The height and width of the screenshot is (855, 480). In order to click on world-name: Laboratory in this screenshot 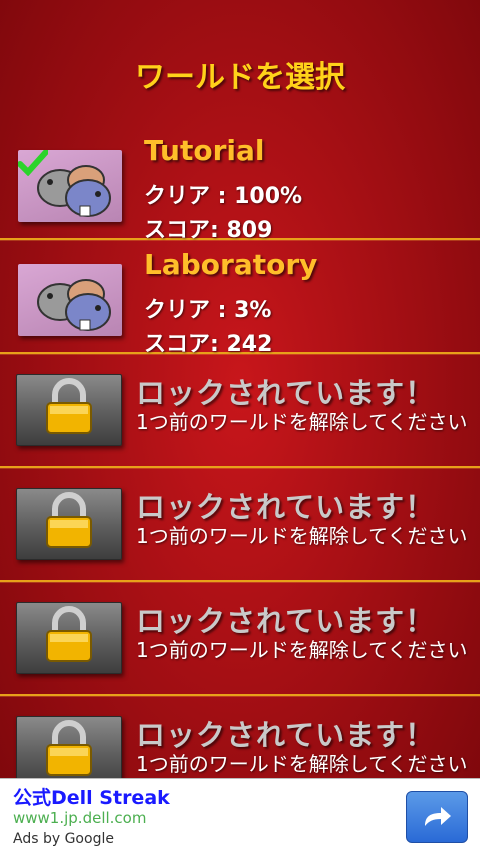, I will do `click(231, 264)`.